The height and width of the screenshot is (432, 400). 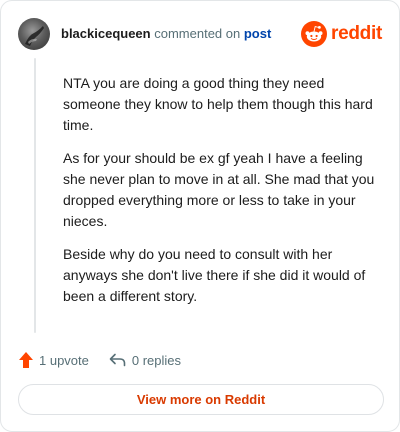 I want to click on thread-line, so click(x=35, y=195).